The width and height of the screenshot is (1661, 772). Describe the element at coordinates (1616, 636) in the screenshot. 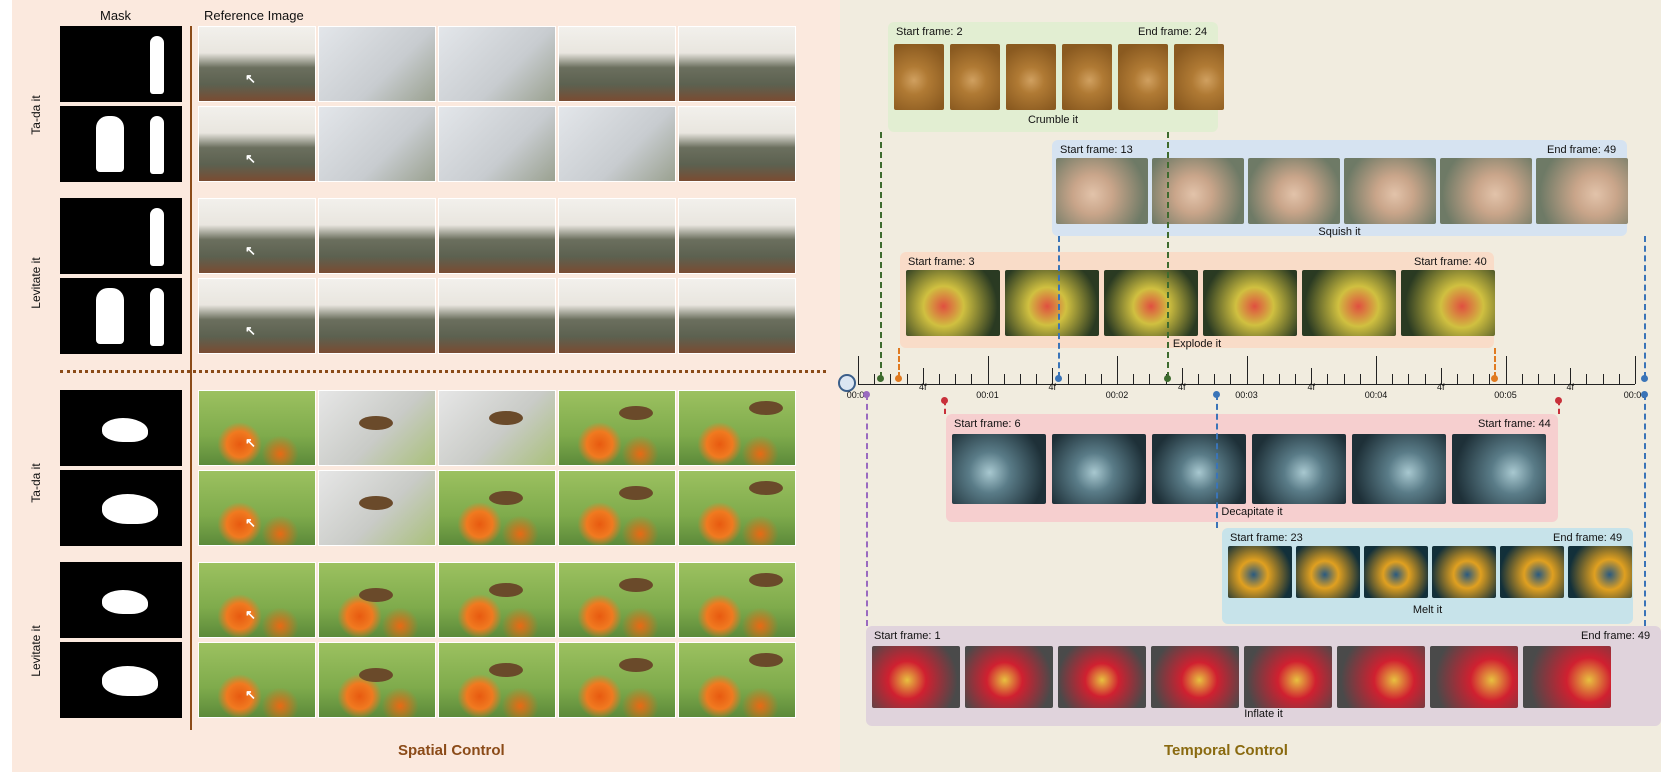

I see `end-frame-label: End frame: 49` at that location.